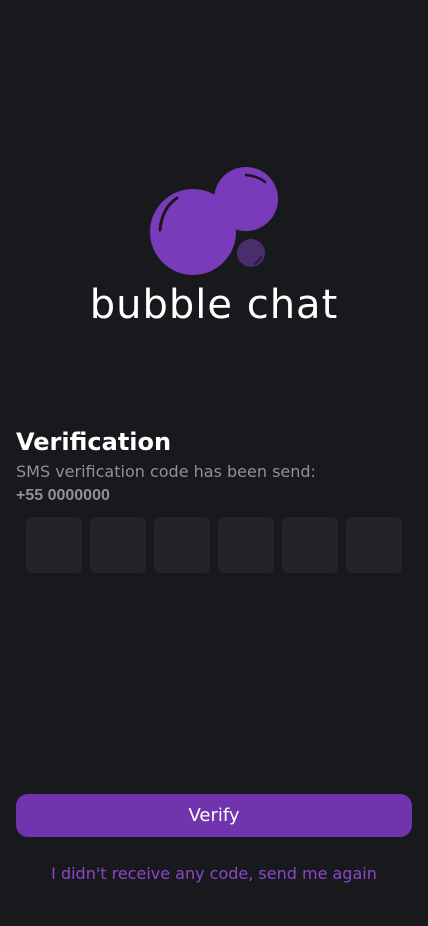 Image resolution: width=428 pixels, height=926 pixels. Describe the element at coordinates (63, 495) in the screenshot. I see `phone-number: +55 0000000` at that location.